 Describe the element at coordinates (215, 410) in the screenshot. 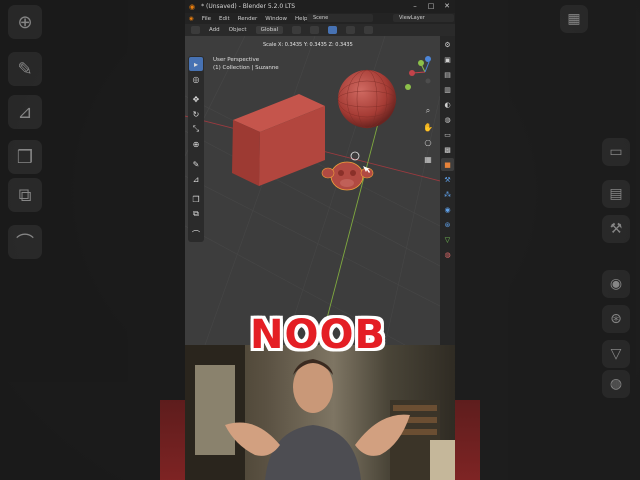

I see `window` at that location.